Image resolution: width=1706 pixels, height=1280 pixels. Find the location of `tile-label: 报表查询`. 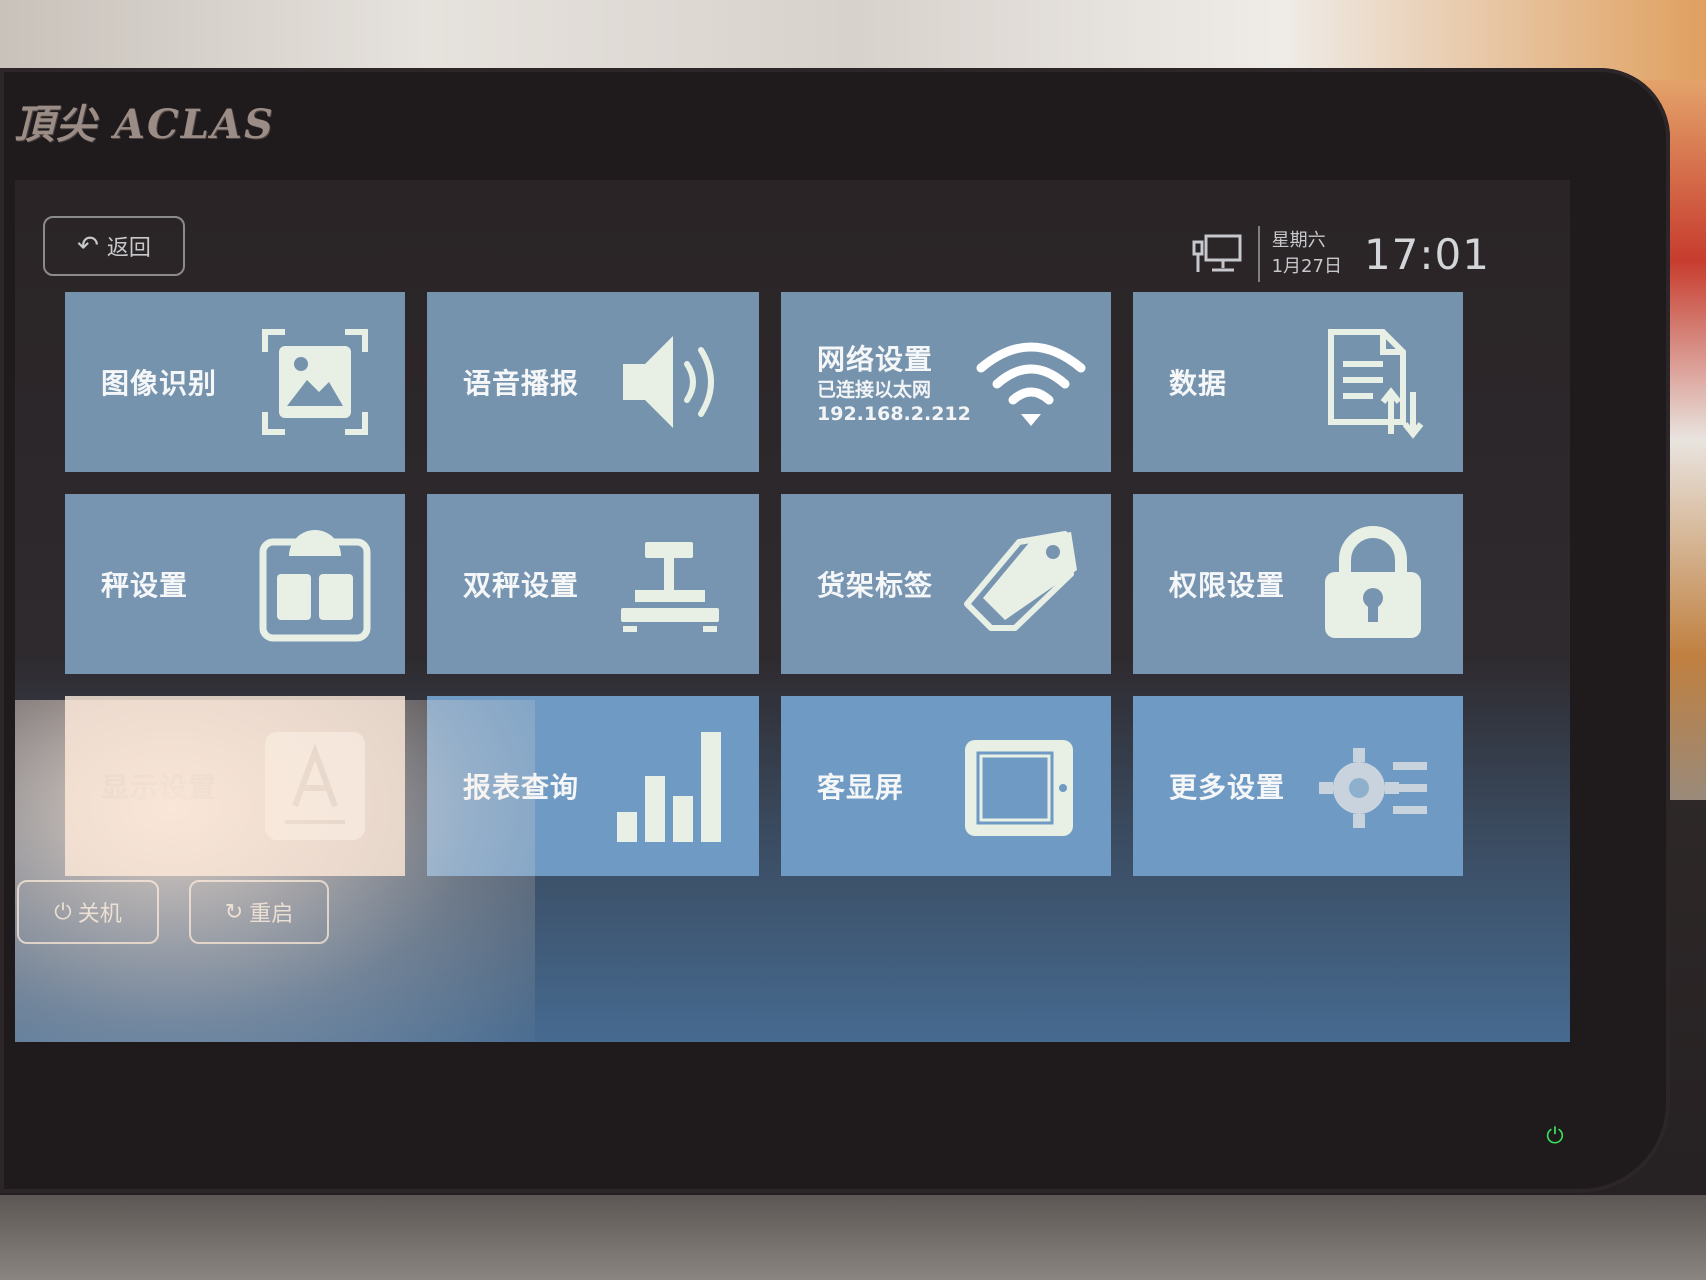

tile-label: 报表查询 is located at coordinates (521, 787).